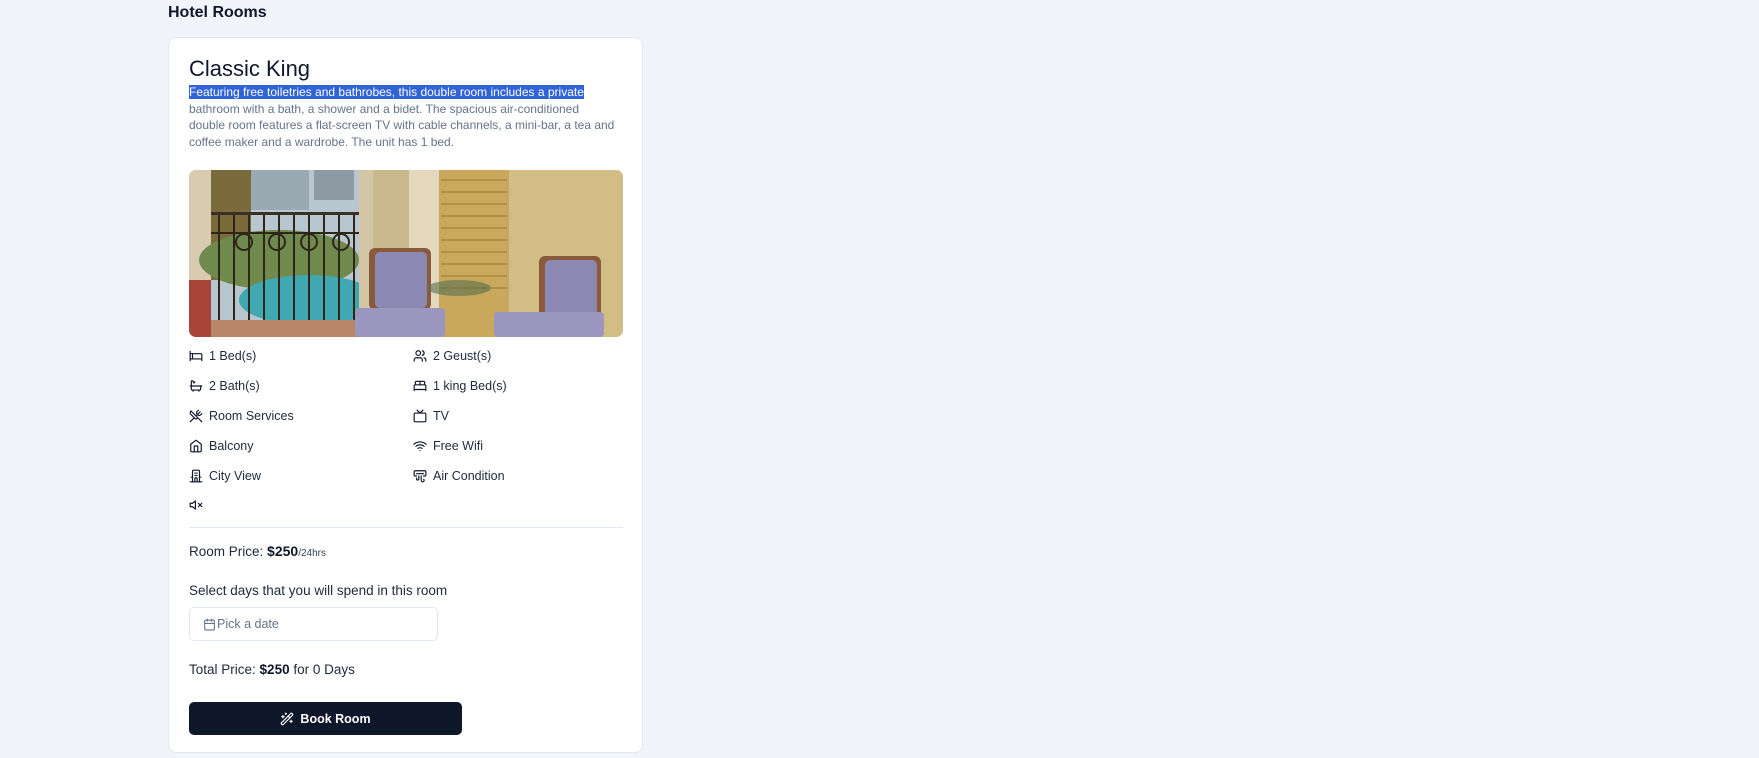 The image size is (1759, 758). What do you see at coordinates (287, 718) in the screenshot?
I see `wand-icon` at bounding box center [287, 718].